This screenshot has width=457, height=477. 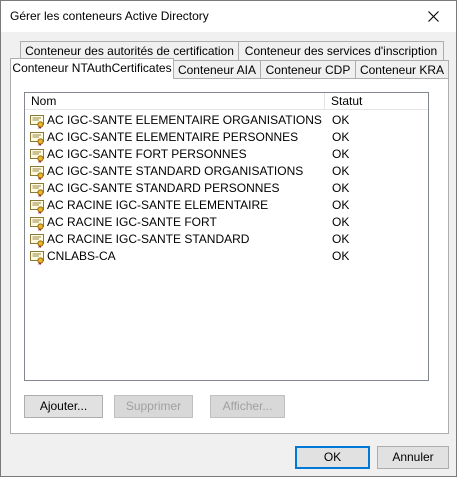 I want to click on list-item: AC IGC-SANTE ELEMENTAIRE ORGANISATIONS OK, so click(x=226, y=120).